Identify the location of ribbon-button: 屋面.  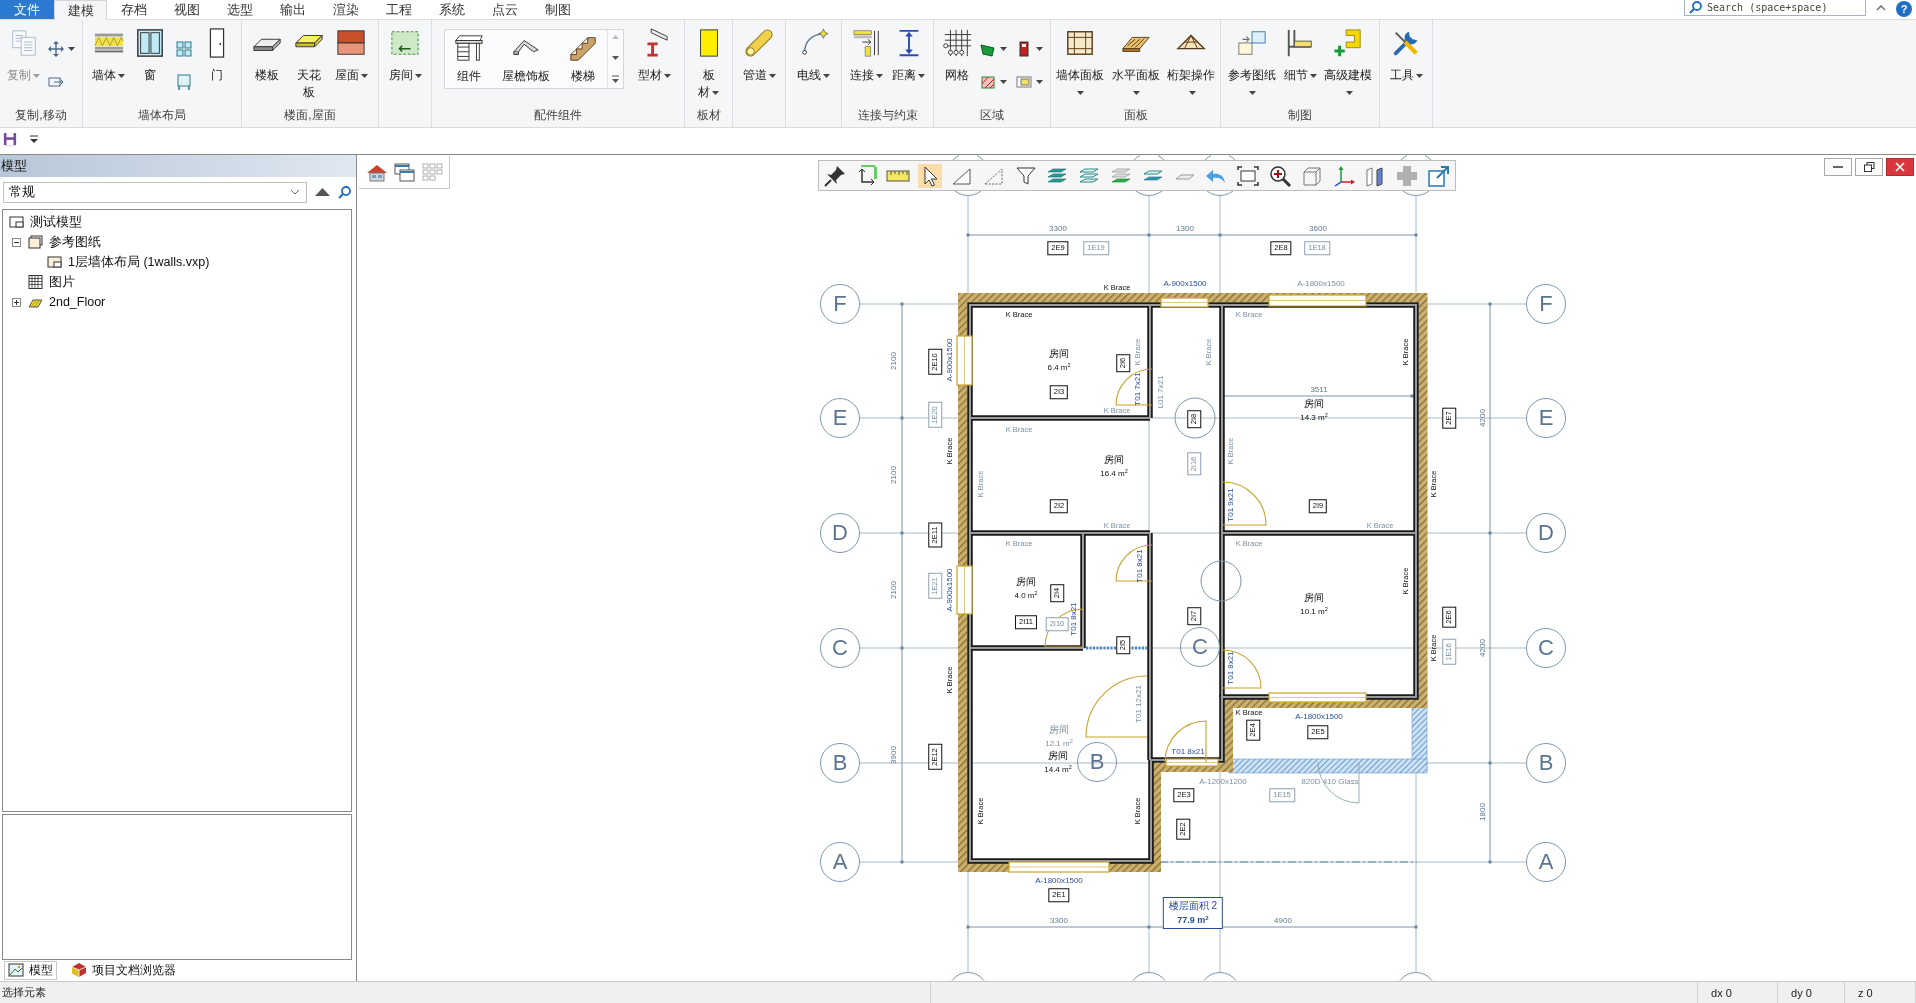
(351, 56).